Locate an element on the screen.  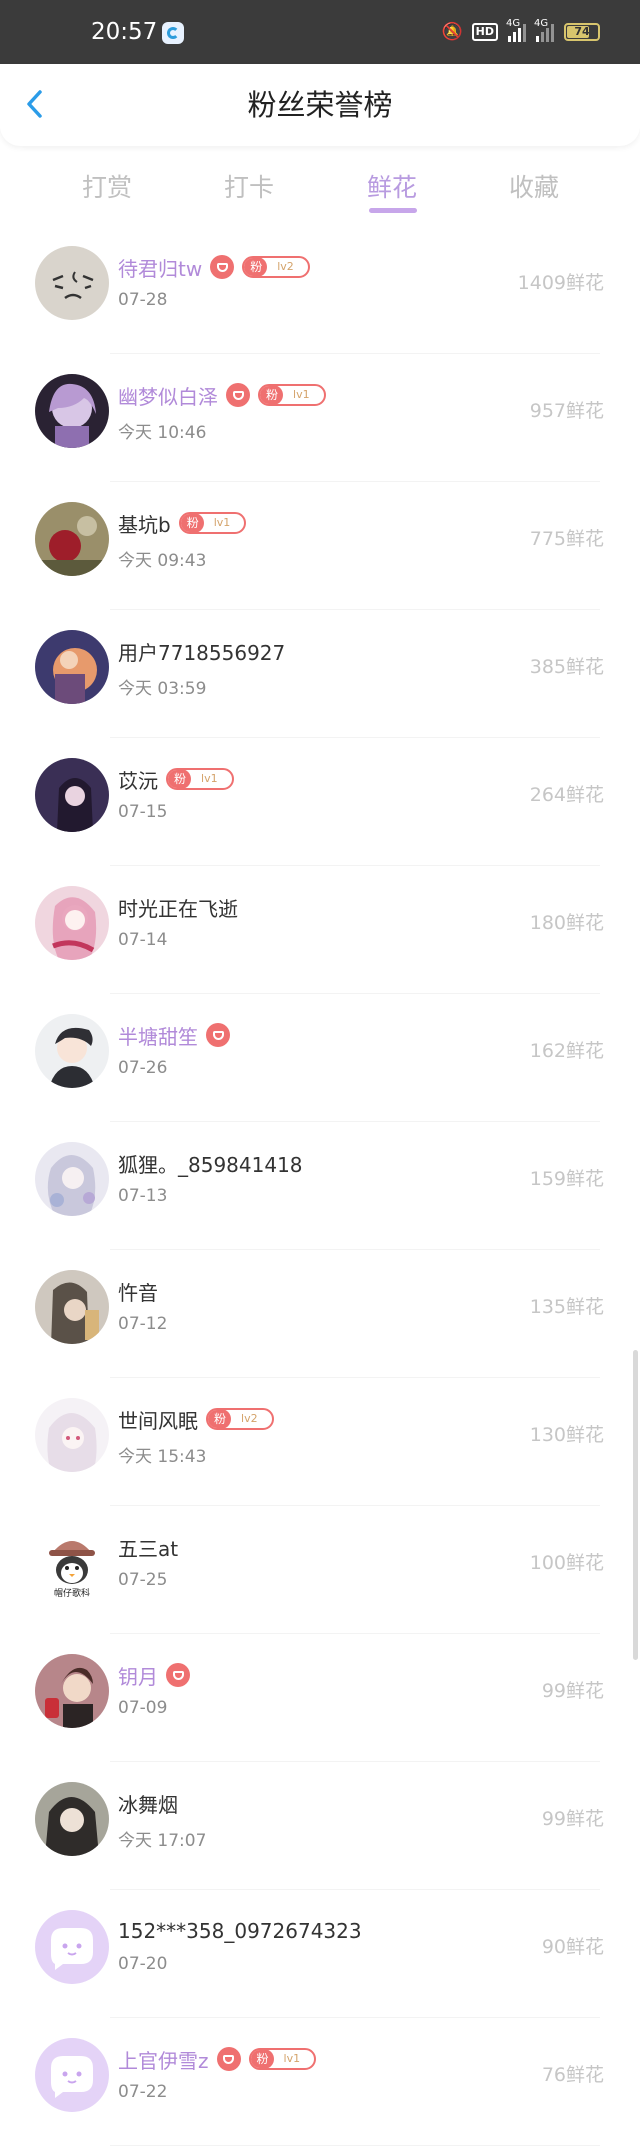
name-line: 时光正在飞逝 is located at coordinates (178, 907).